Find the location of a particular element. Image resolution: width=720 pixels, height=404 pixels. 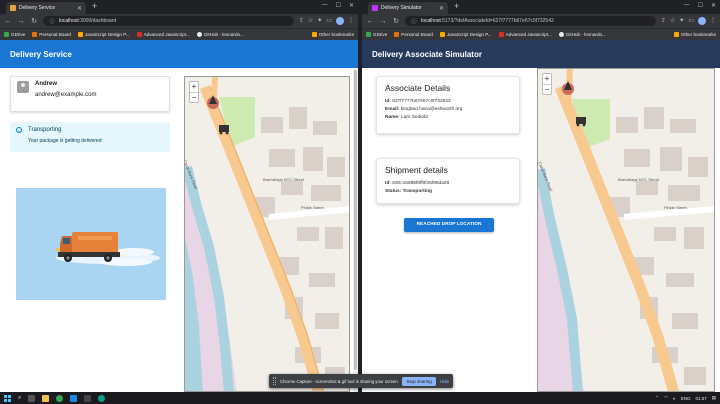

shipment-id: Id: 630c15695f8ff9f45f99da29 is located at coordinates (417, 183).